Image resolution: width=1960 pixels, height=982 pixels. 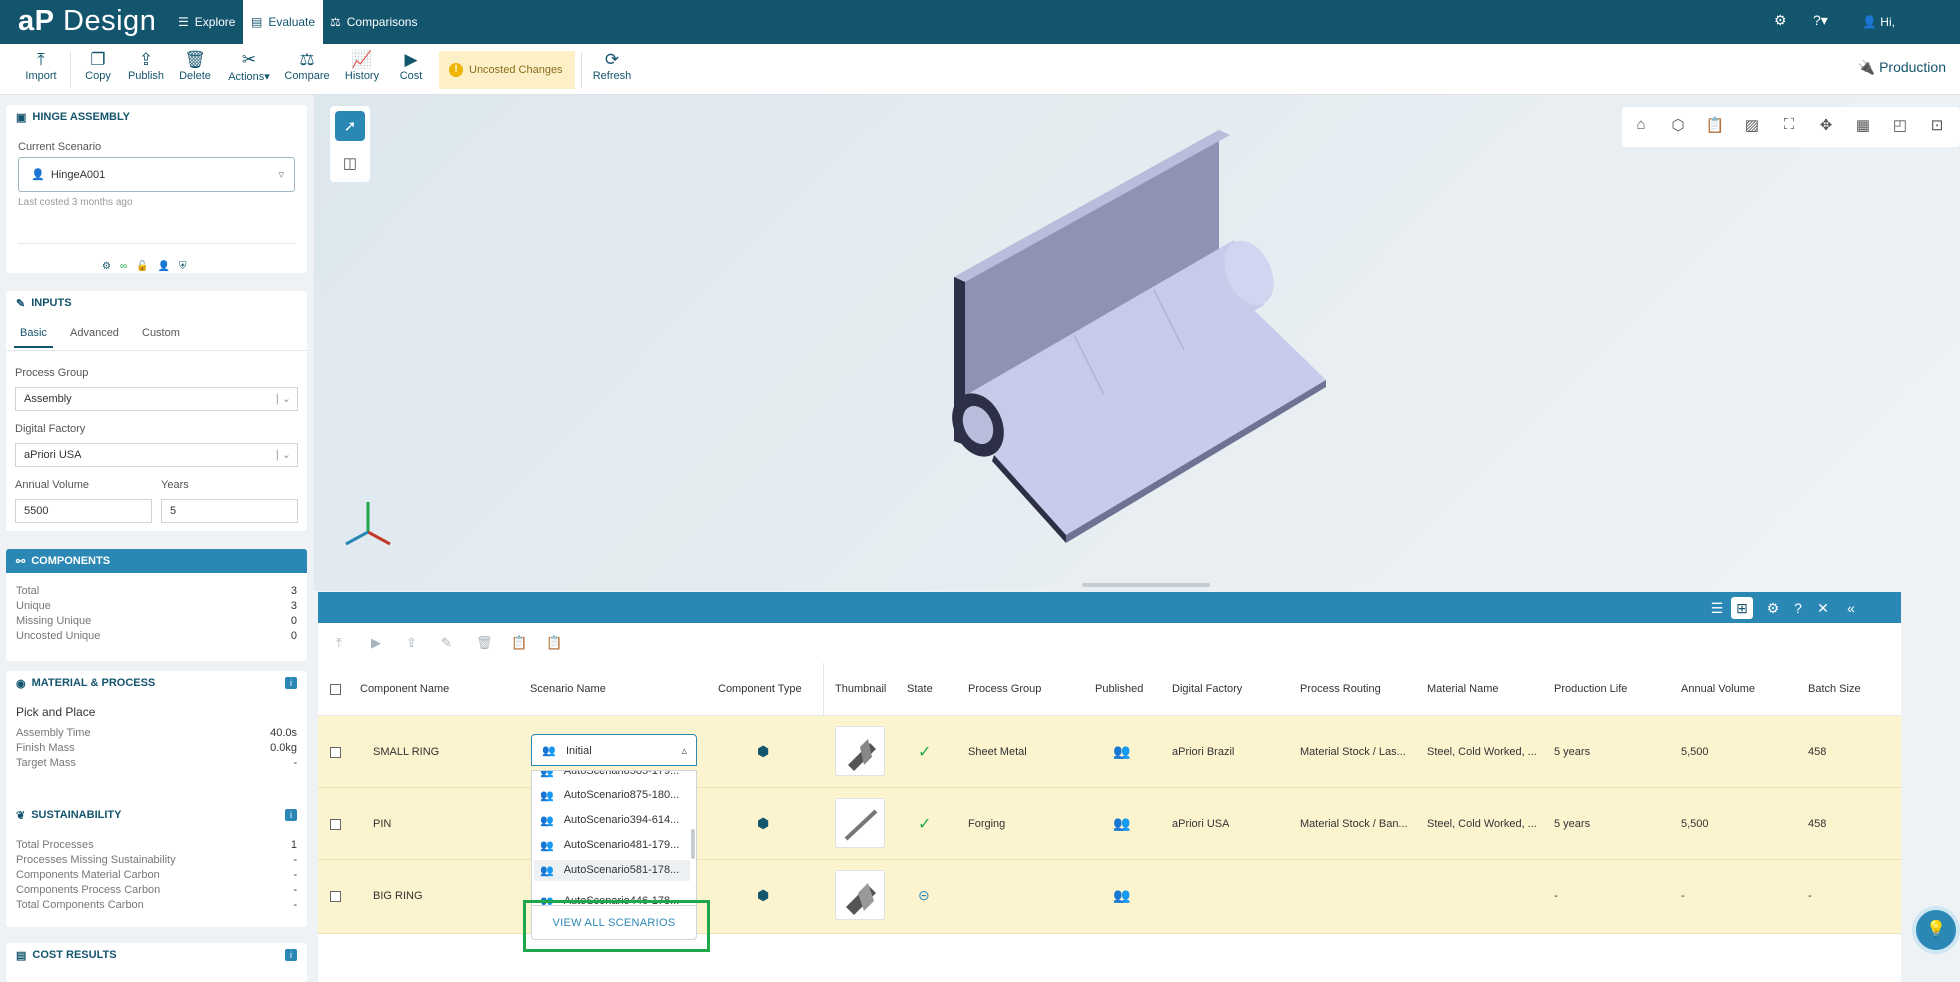 I want to click on viewer-resize-handle, so click(x=1146, y=585).